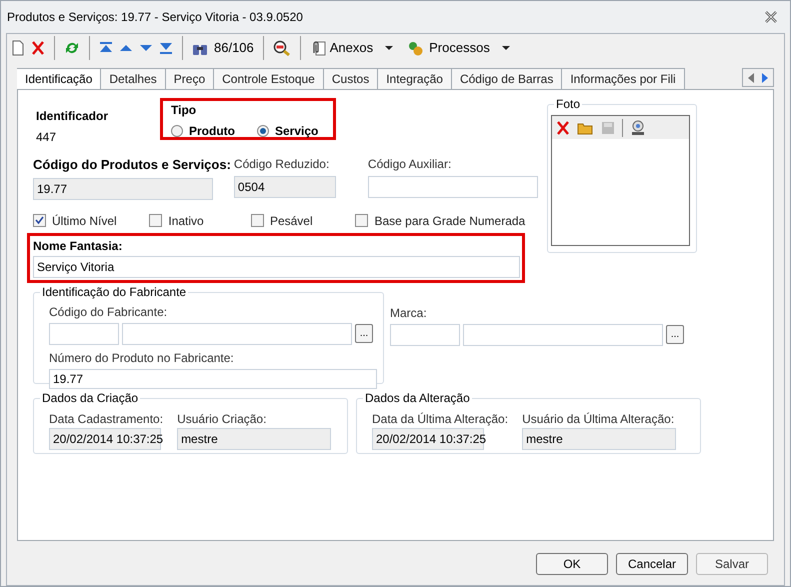 This screenshot has width=791, height=587. Describe the element at coordinates (189, 78) in the screenshot. I see `tab: Preço` at that location.